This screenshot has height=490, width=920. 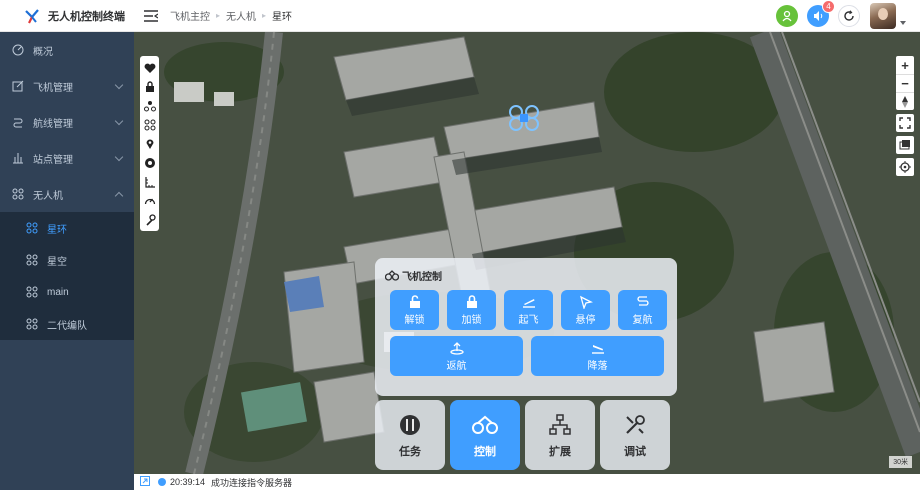 What do you see at coordinates (525, 275) in the screenshot?
I see `control-panel-header: 飞机控制` at bounding box center [525, 275].